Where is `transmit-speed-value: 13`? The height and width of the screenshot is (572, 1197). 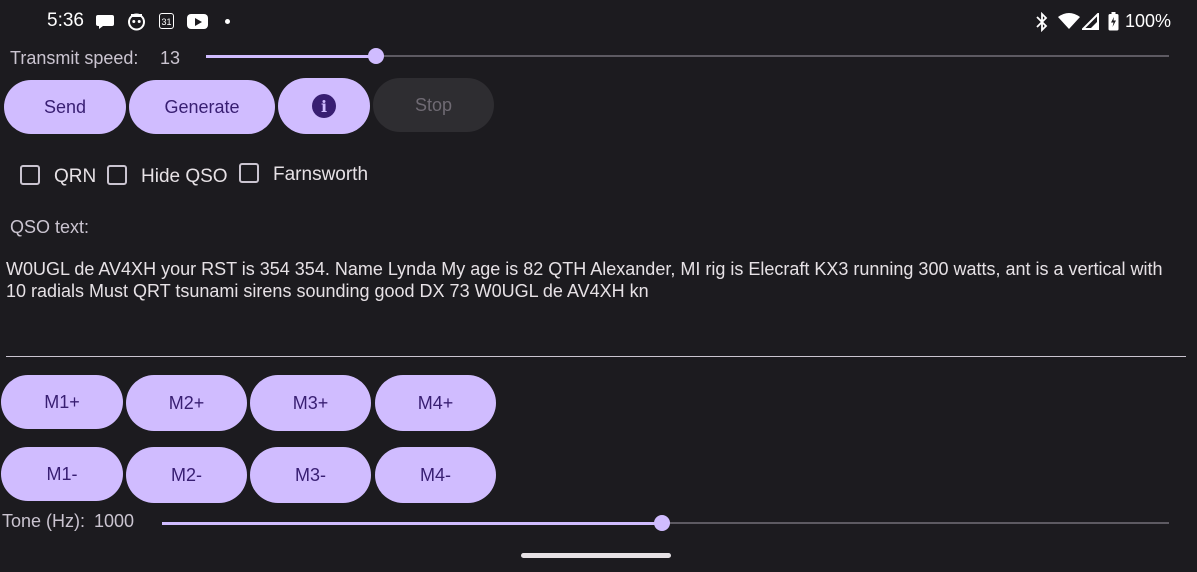
transmit-speed-value: 13 is located at coordinates (170, 58).